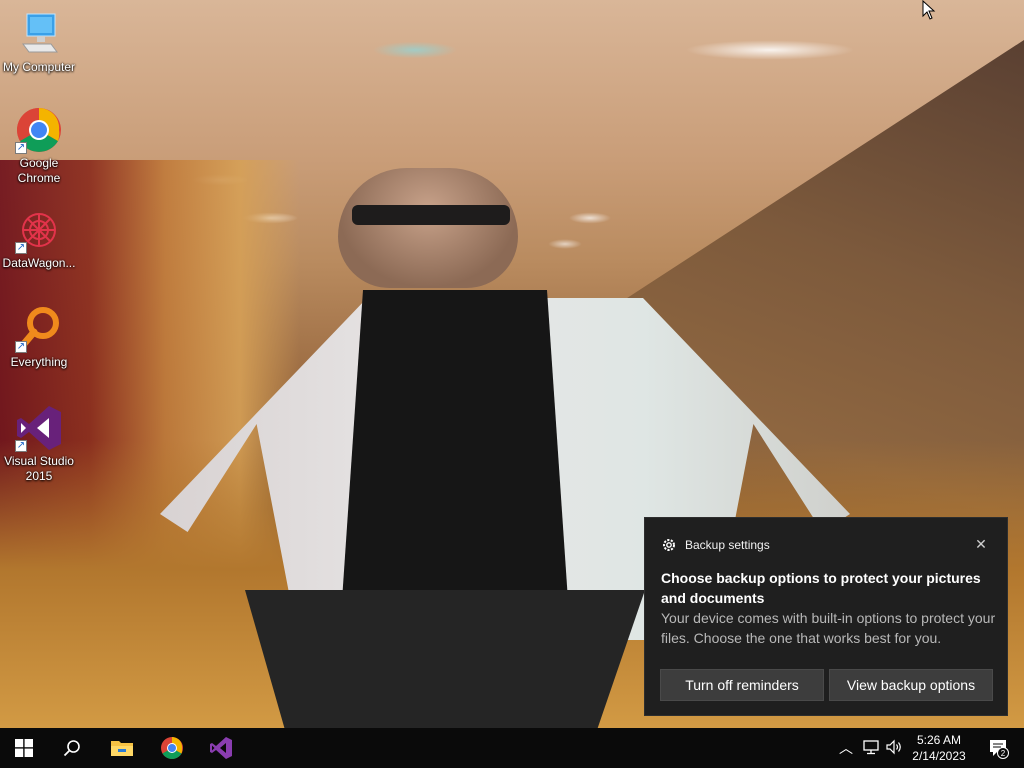 The width and height of the screenshot is (1024, 768). What do you see at coordinates (445, 659) in the screenshot?
I see `wallpaper-person-legs` at bounding box center [445, 659].